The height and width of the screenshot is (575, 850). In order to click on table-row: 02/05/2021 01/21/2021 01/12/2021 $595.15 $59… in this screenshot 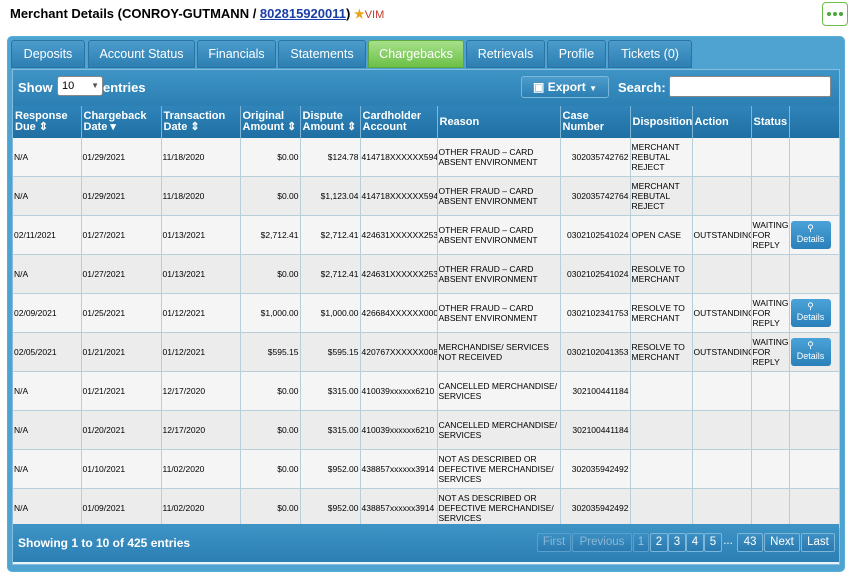, I will do `click(426, 352)`.